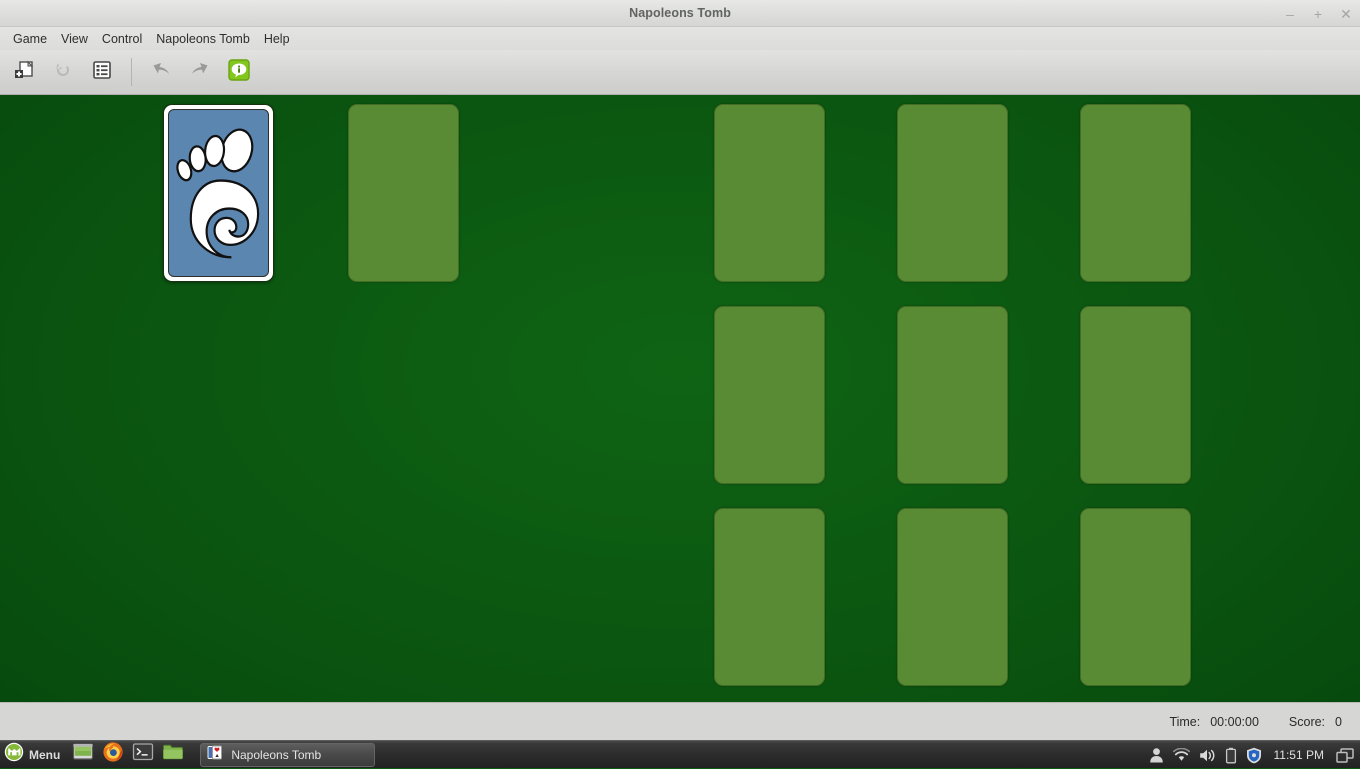  I want to click on close-icon: ✕, so click(1346, 14).